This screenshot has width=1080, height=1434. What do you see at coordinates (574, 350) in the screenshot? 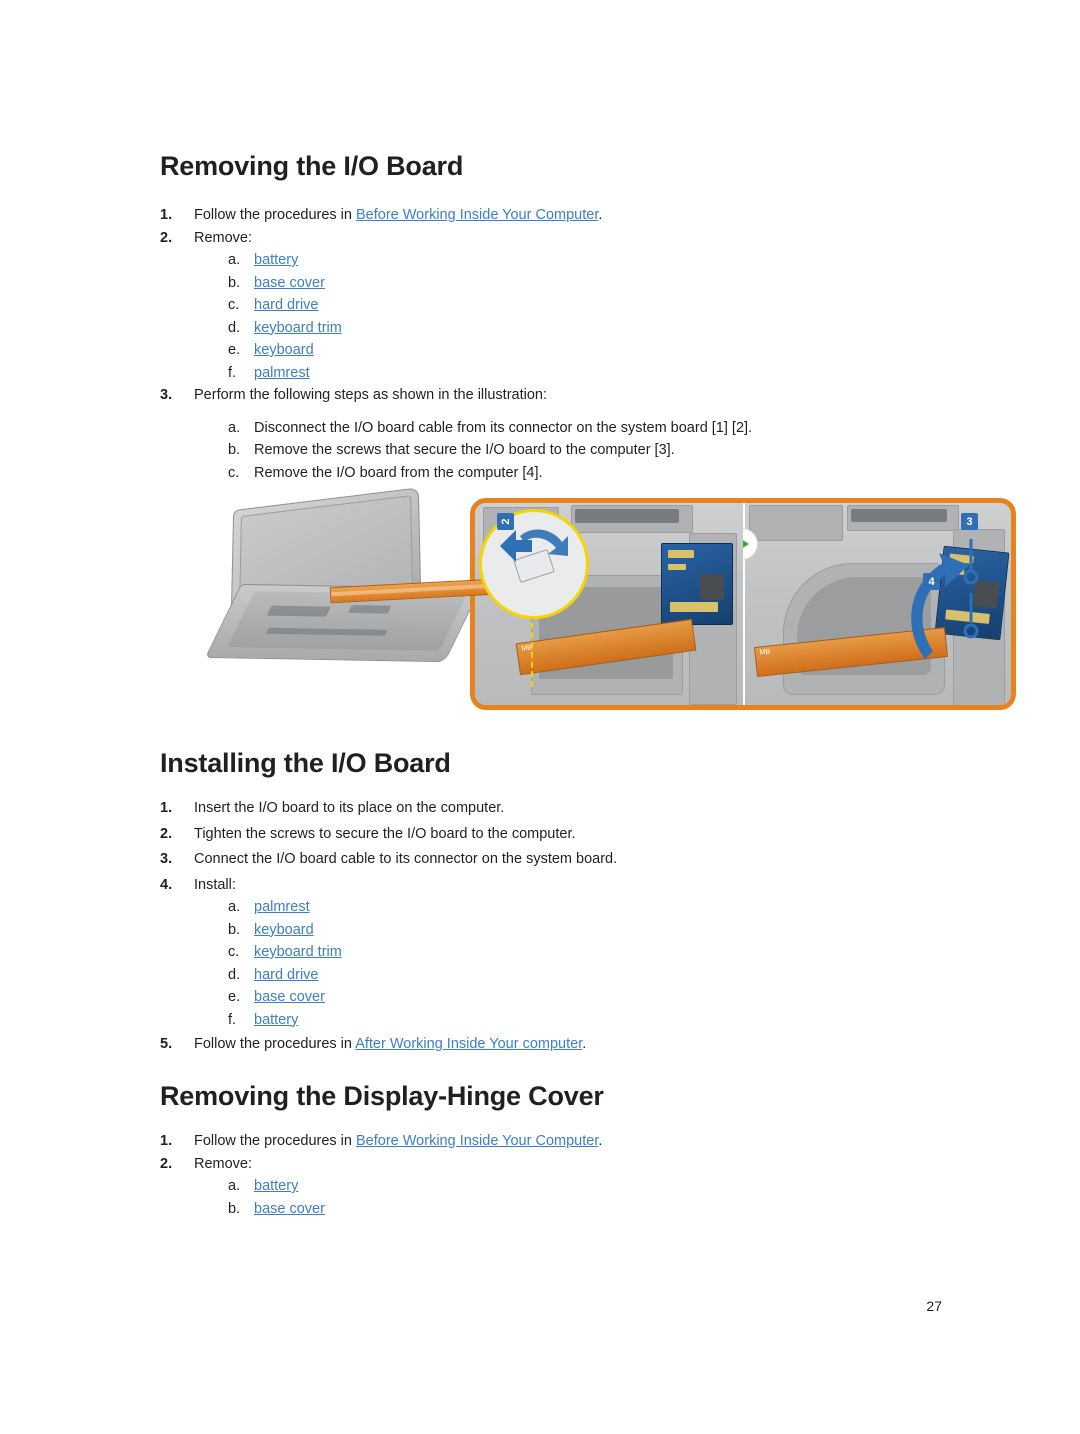
I see `list-item: e. keyboard` at bounding box center [574, 350].